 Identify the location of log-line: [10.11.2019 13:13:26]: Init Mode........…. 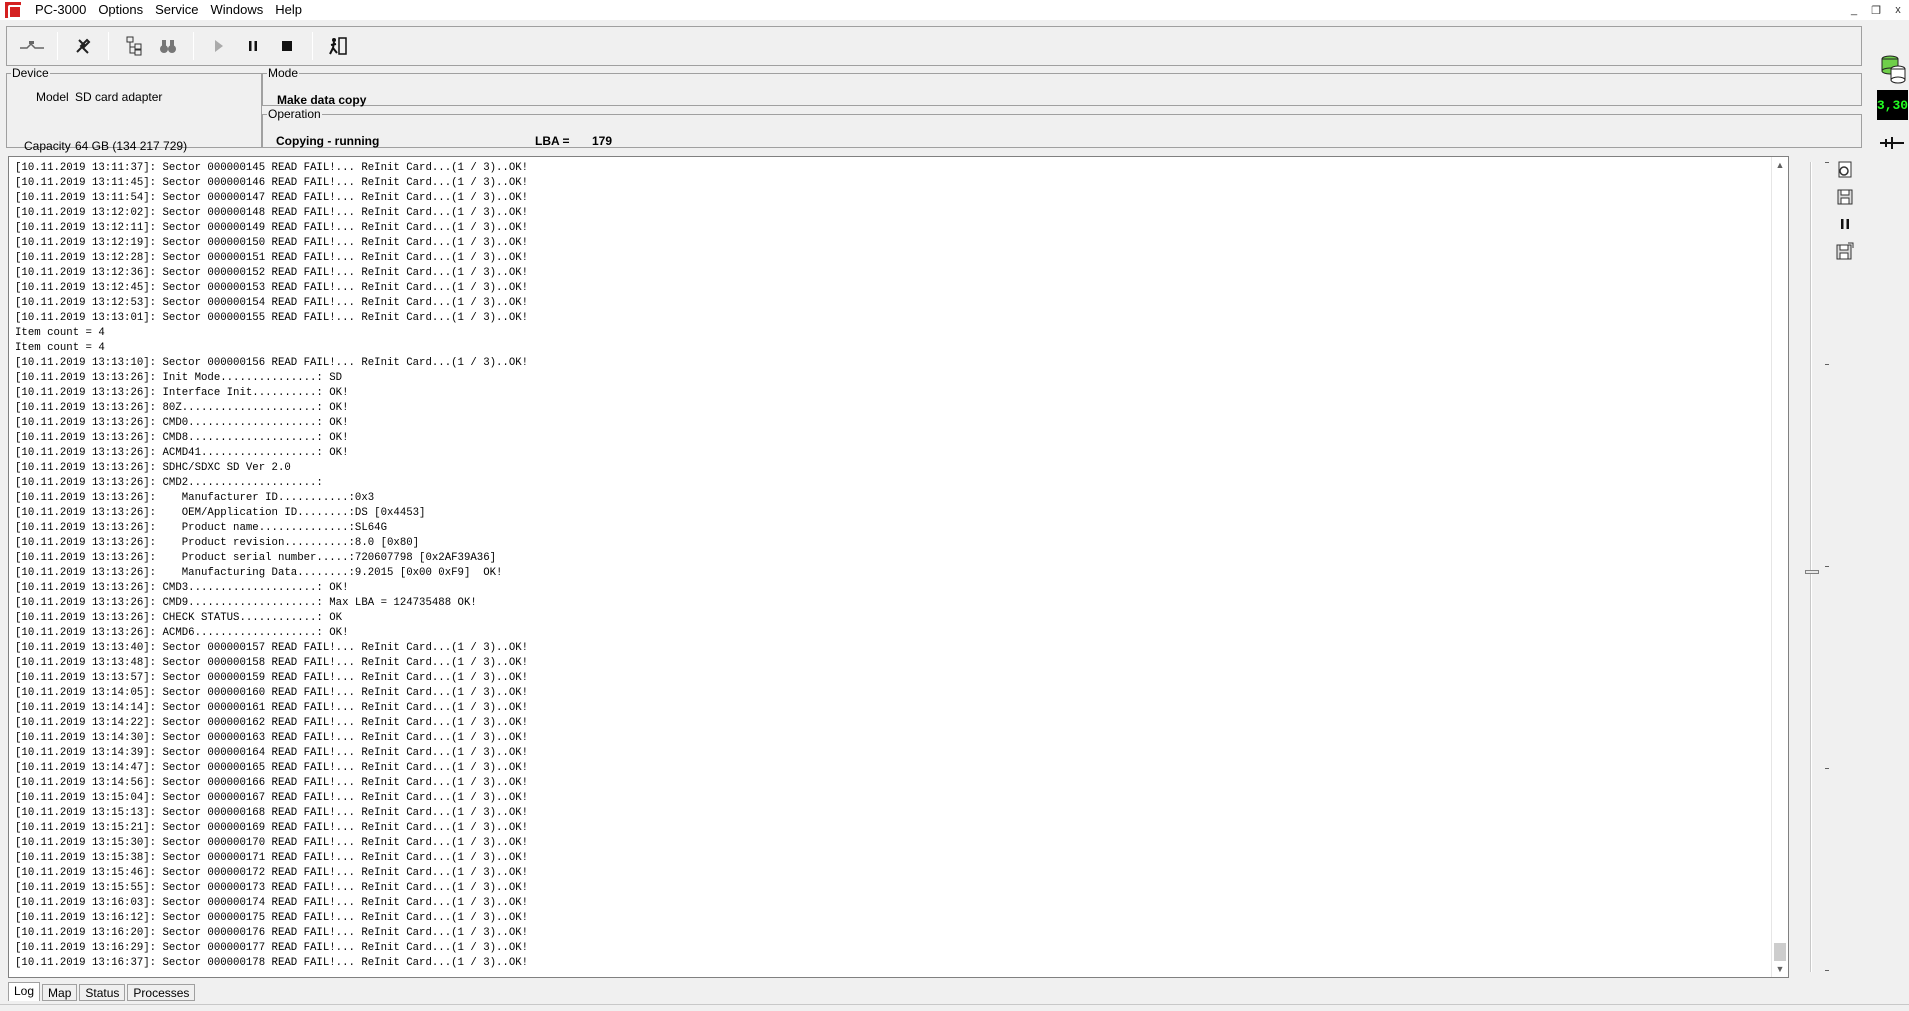
(179, 378).